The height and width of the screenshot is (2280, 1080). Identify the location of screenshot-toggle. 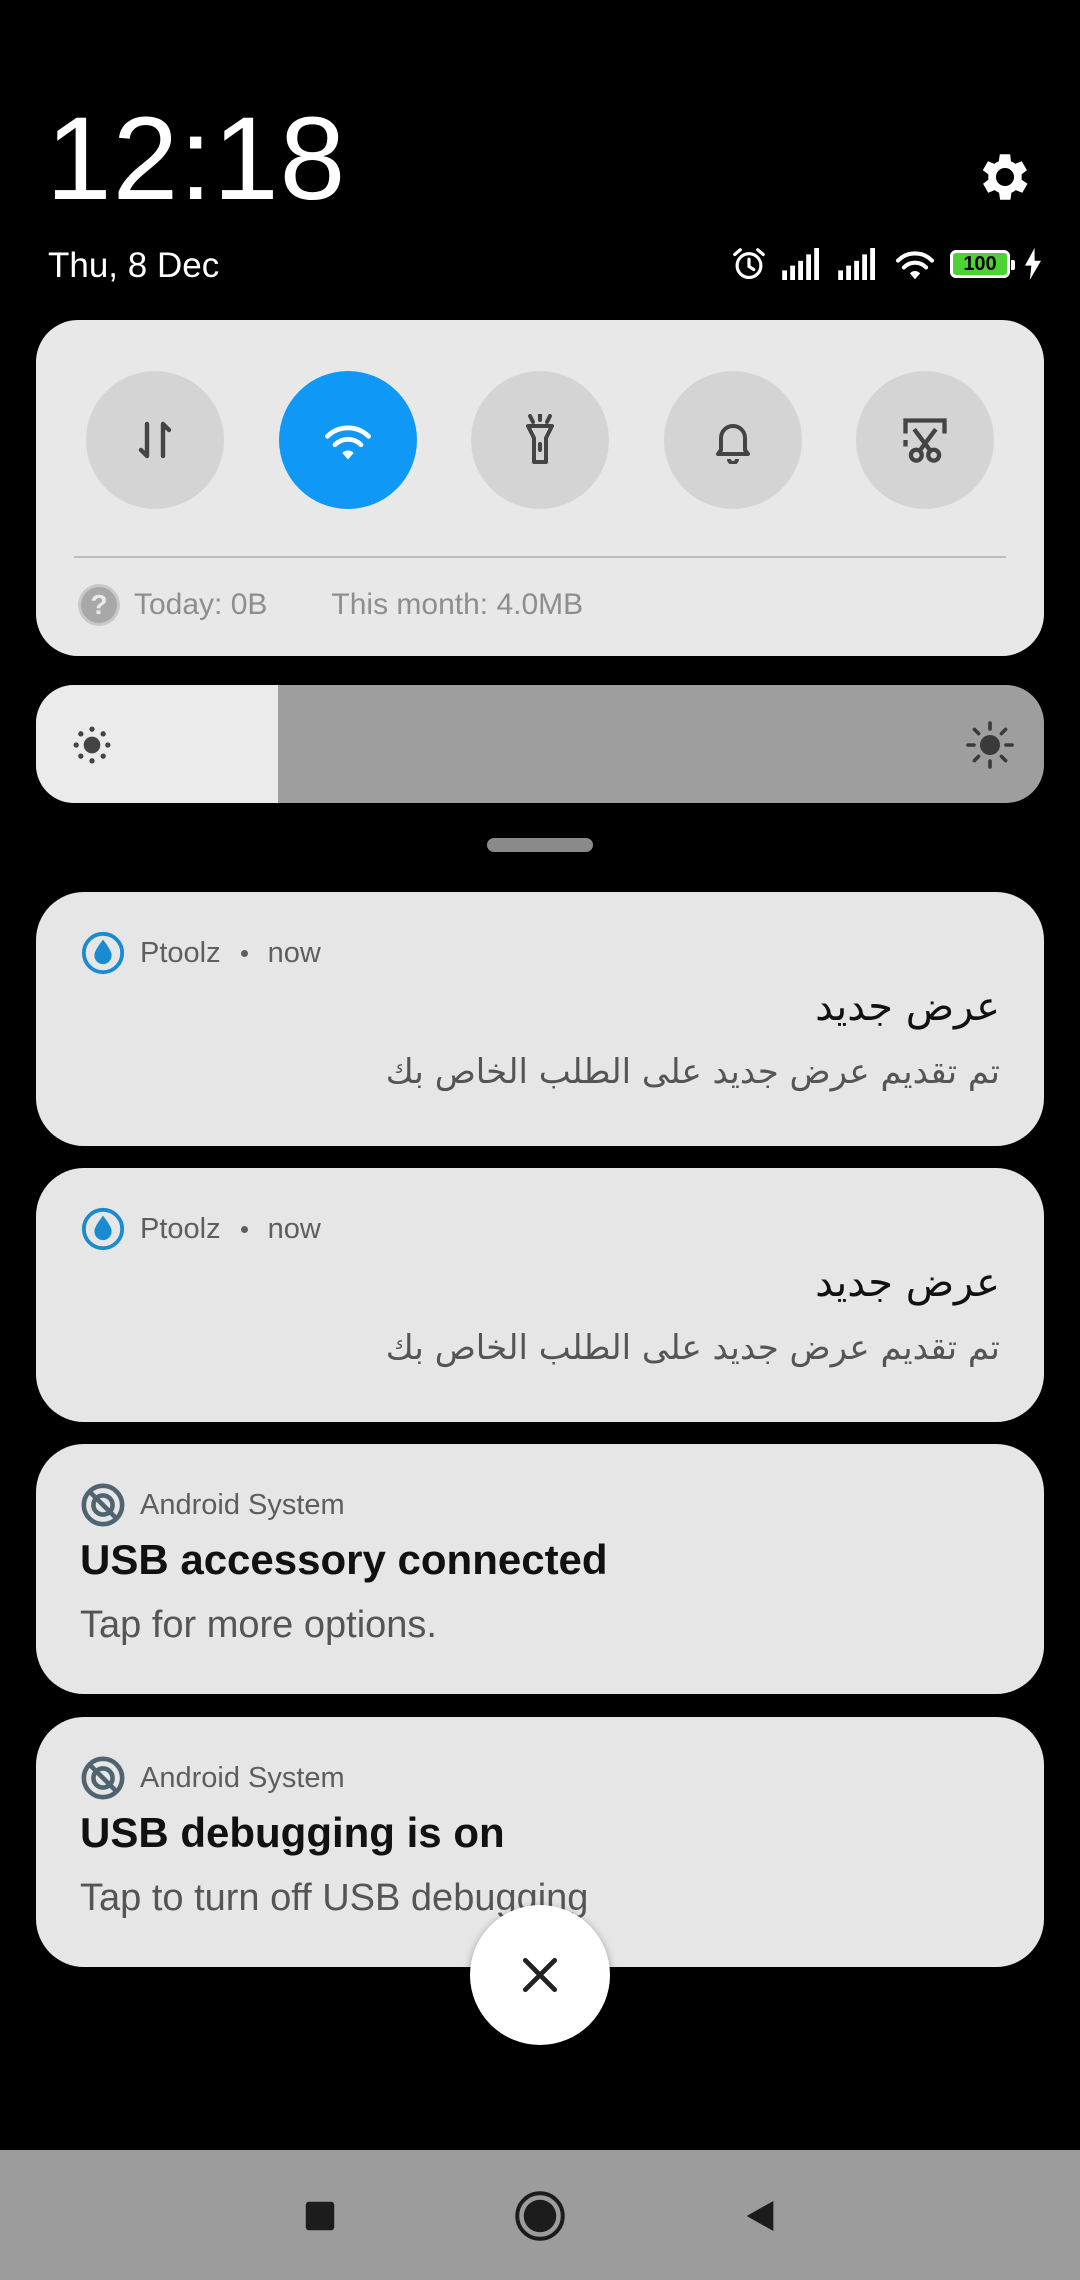
(925, 440).